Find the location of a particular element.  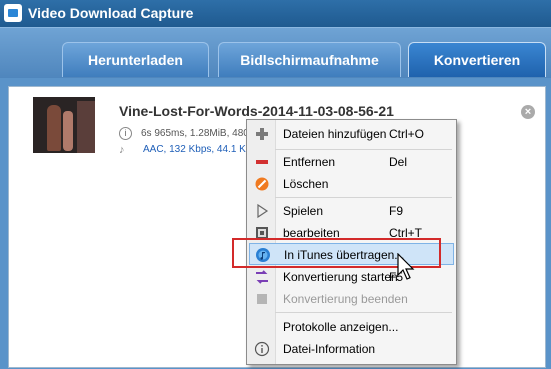

menu-item-loeschen: Löschen is located at coordinates (351, 184).